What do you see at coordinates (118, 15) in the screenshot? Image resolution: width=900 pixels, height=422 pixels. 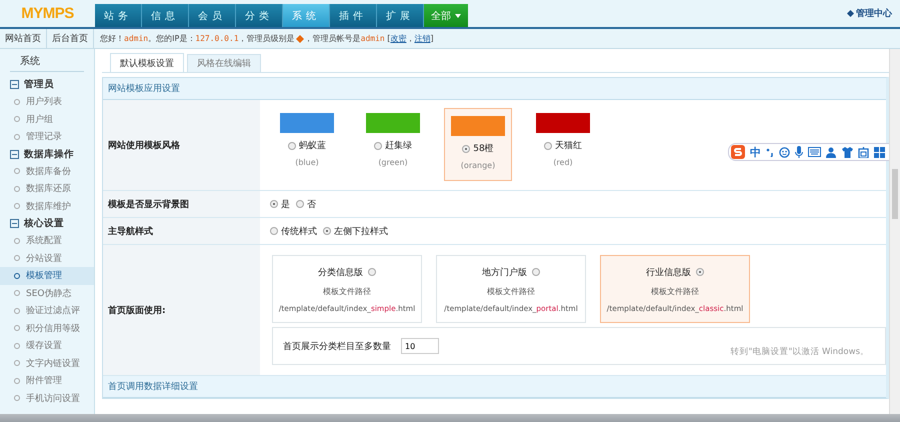 I see `nav-tab: 站务` at bounding box center [118, 15].